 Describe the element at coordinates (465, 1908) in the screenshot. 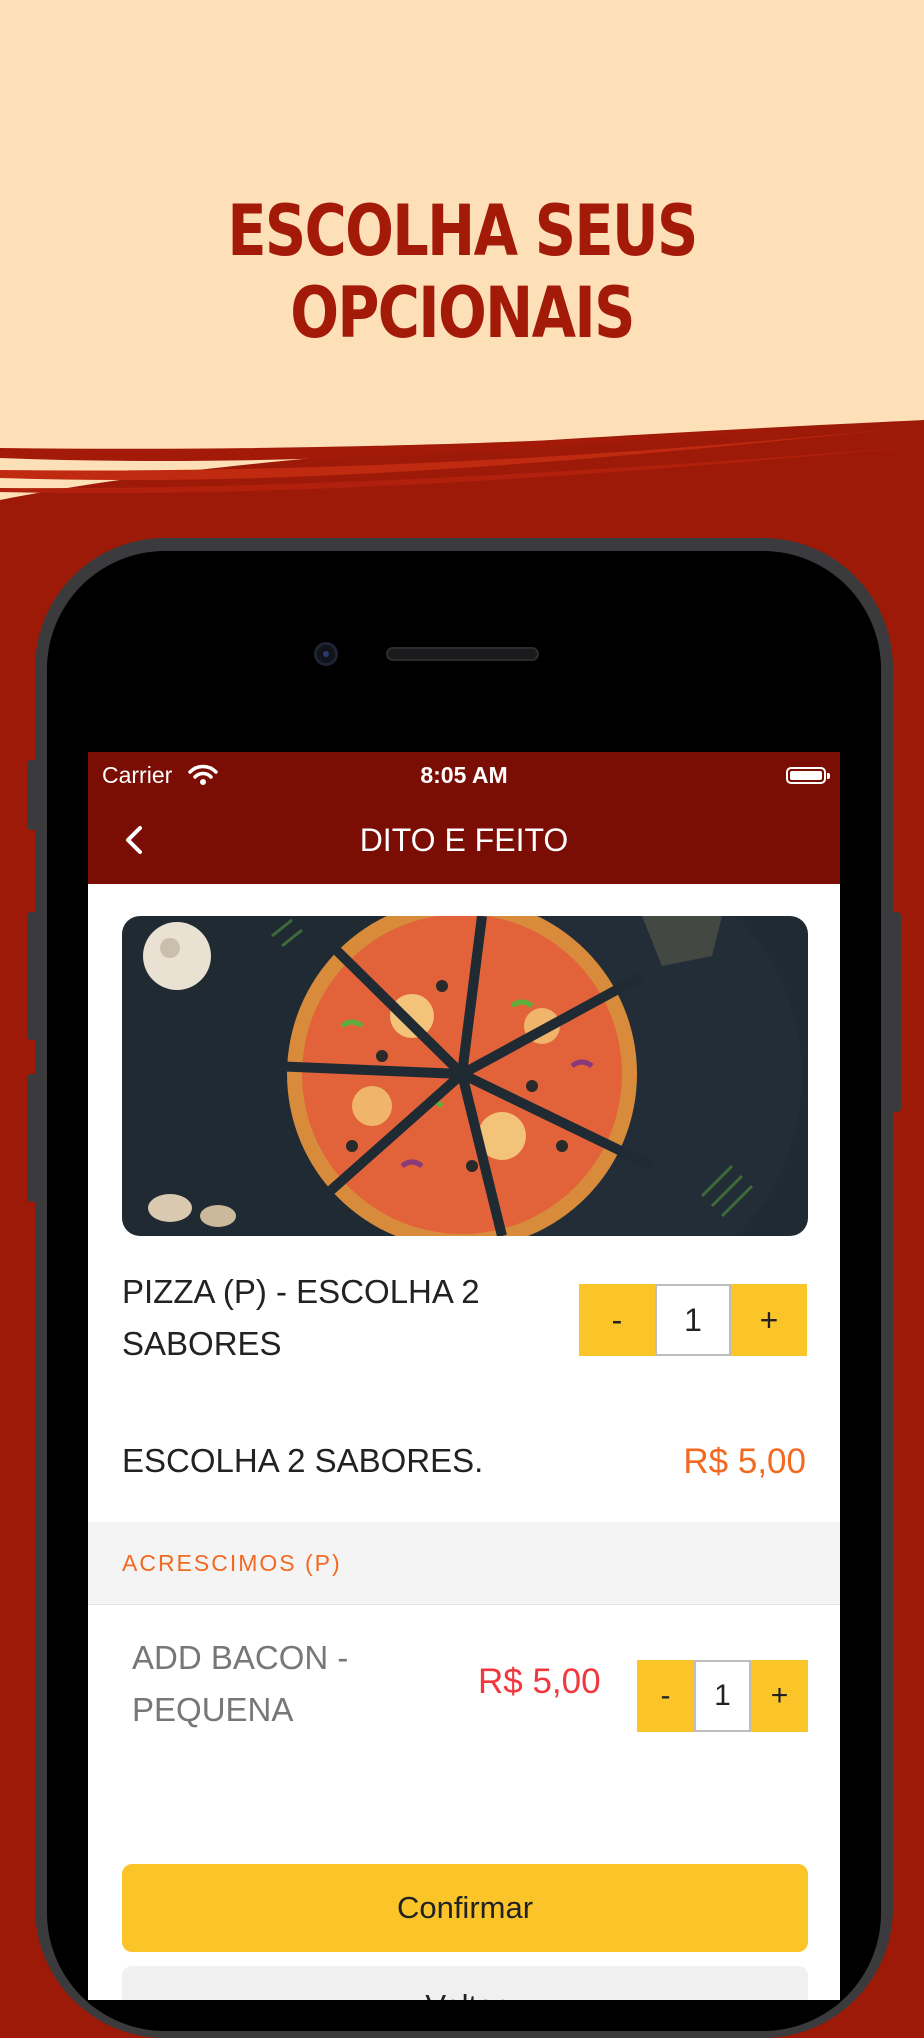

I see `confirm-button: Confirmar` at that location.